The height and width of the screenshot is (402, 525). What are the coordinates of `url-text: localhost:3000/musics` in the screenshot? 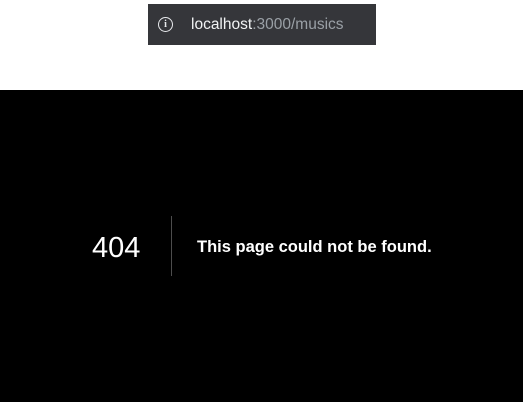 It's located at (267, 25).